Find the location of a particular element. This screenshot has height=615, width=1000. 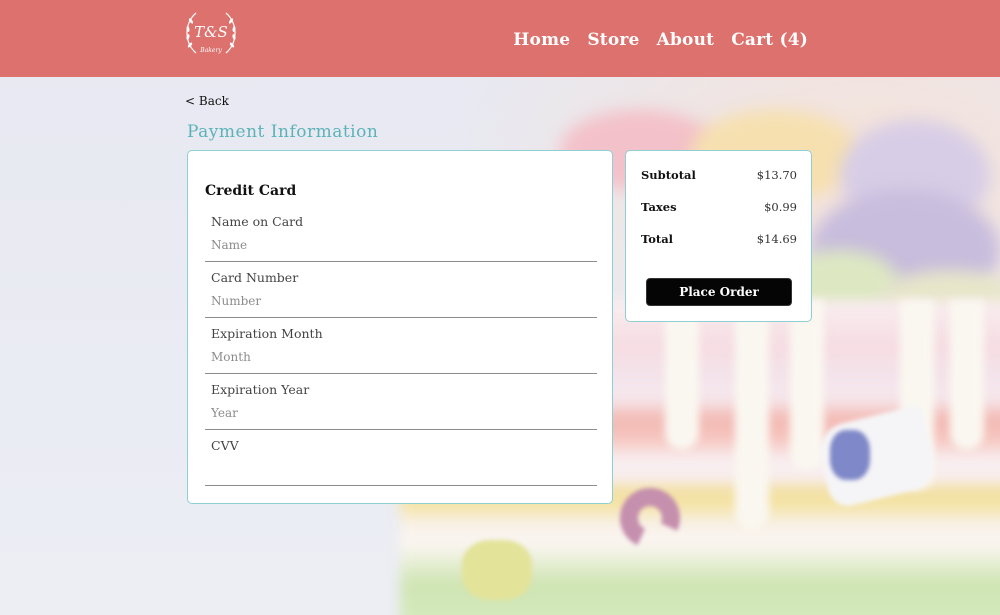

logo-initials: T&S is located at coordinates (211, 32).